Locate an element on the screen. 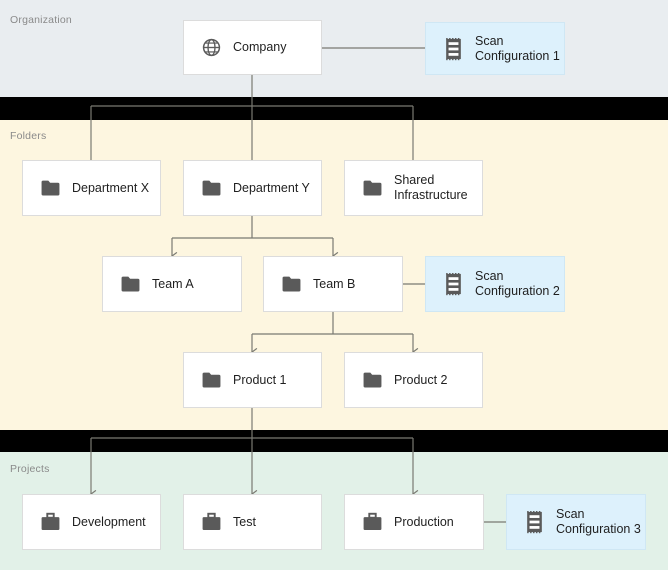 The image size is (668, 570). node-label-test: Test is located at coordinates (244, 521).